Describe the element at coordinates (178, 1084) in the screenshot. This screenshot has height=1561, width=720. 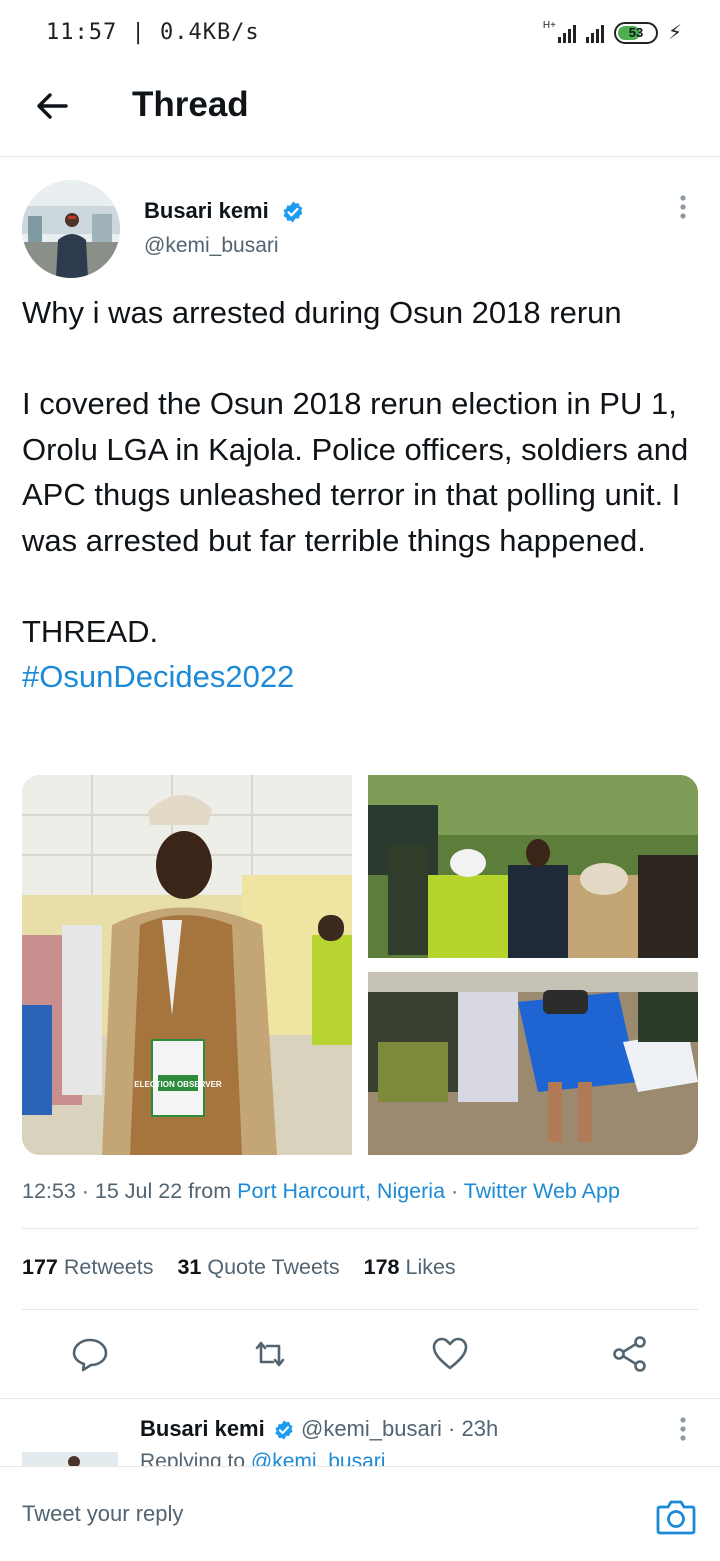
I see `vest-badge-text: ELECTION OBSERVER` at that location.